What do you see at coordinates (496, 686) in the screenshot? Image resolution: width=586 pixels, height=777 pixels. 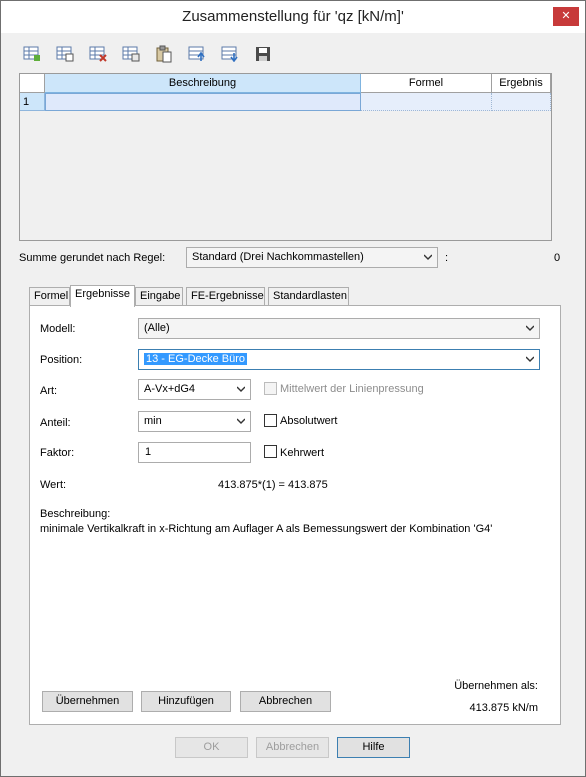 I see `uebernehmen-als-label: Übernehmen als:` at bounding box center [496, 686].